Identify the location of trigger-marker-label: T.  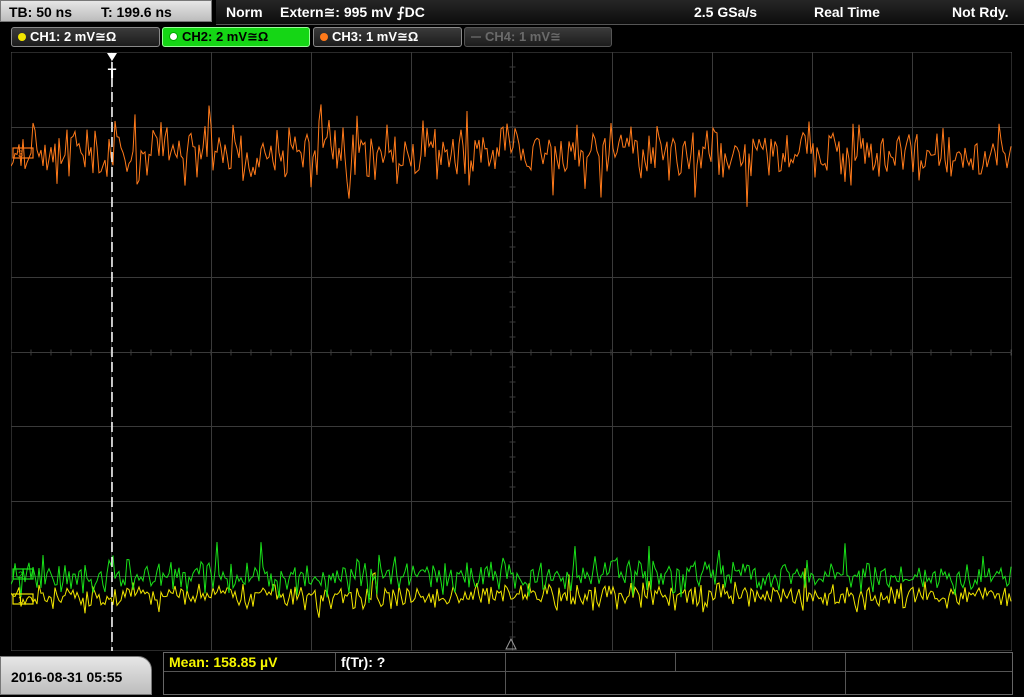
(112, 73).